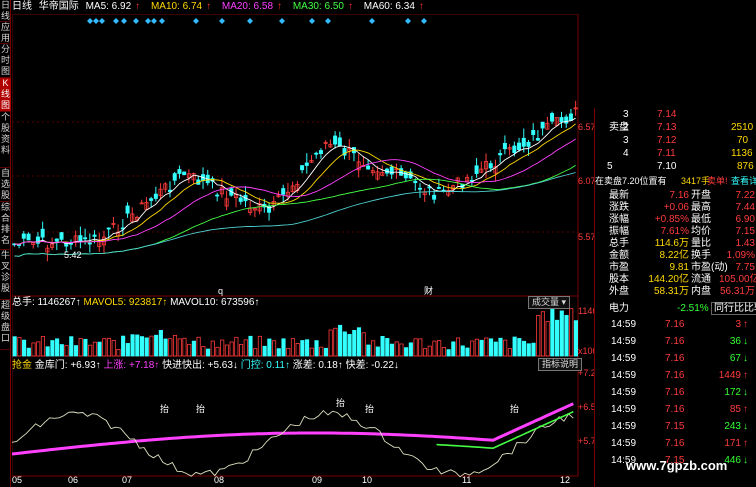 The image size is (756, 487). I want to click on sidebar-tab-ranking: 综合排名, so click(5, 226).